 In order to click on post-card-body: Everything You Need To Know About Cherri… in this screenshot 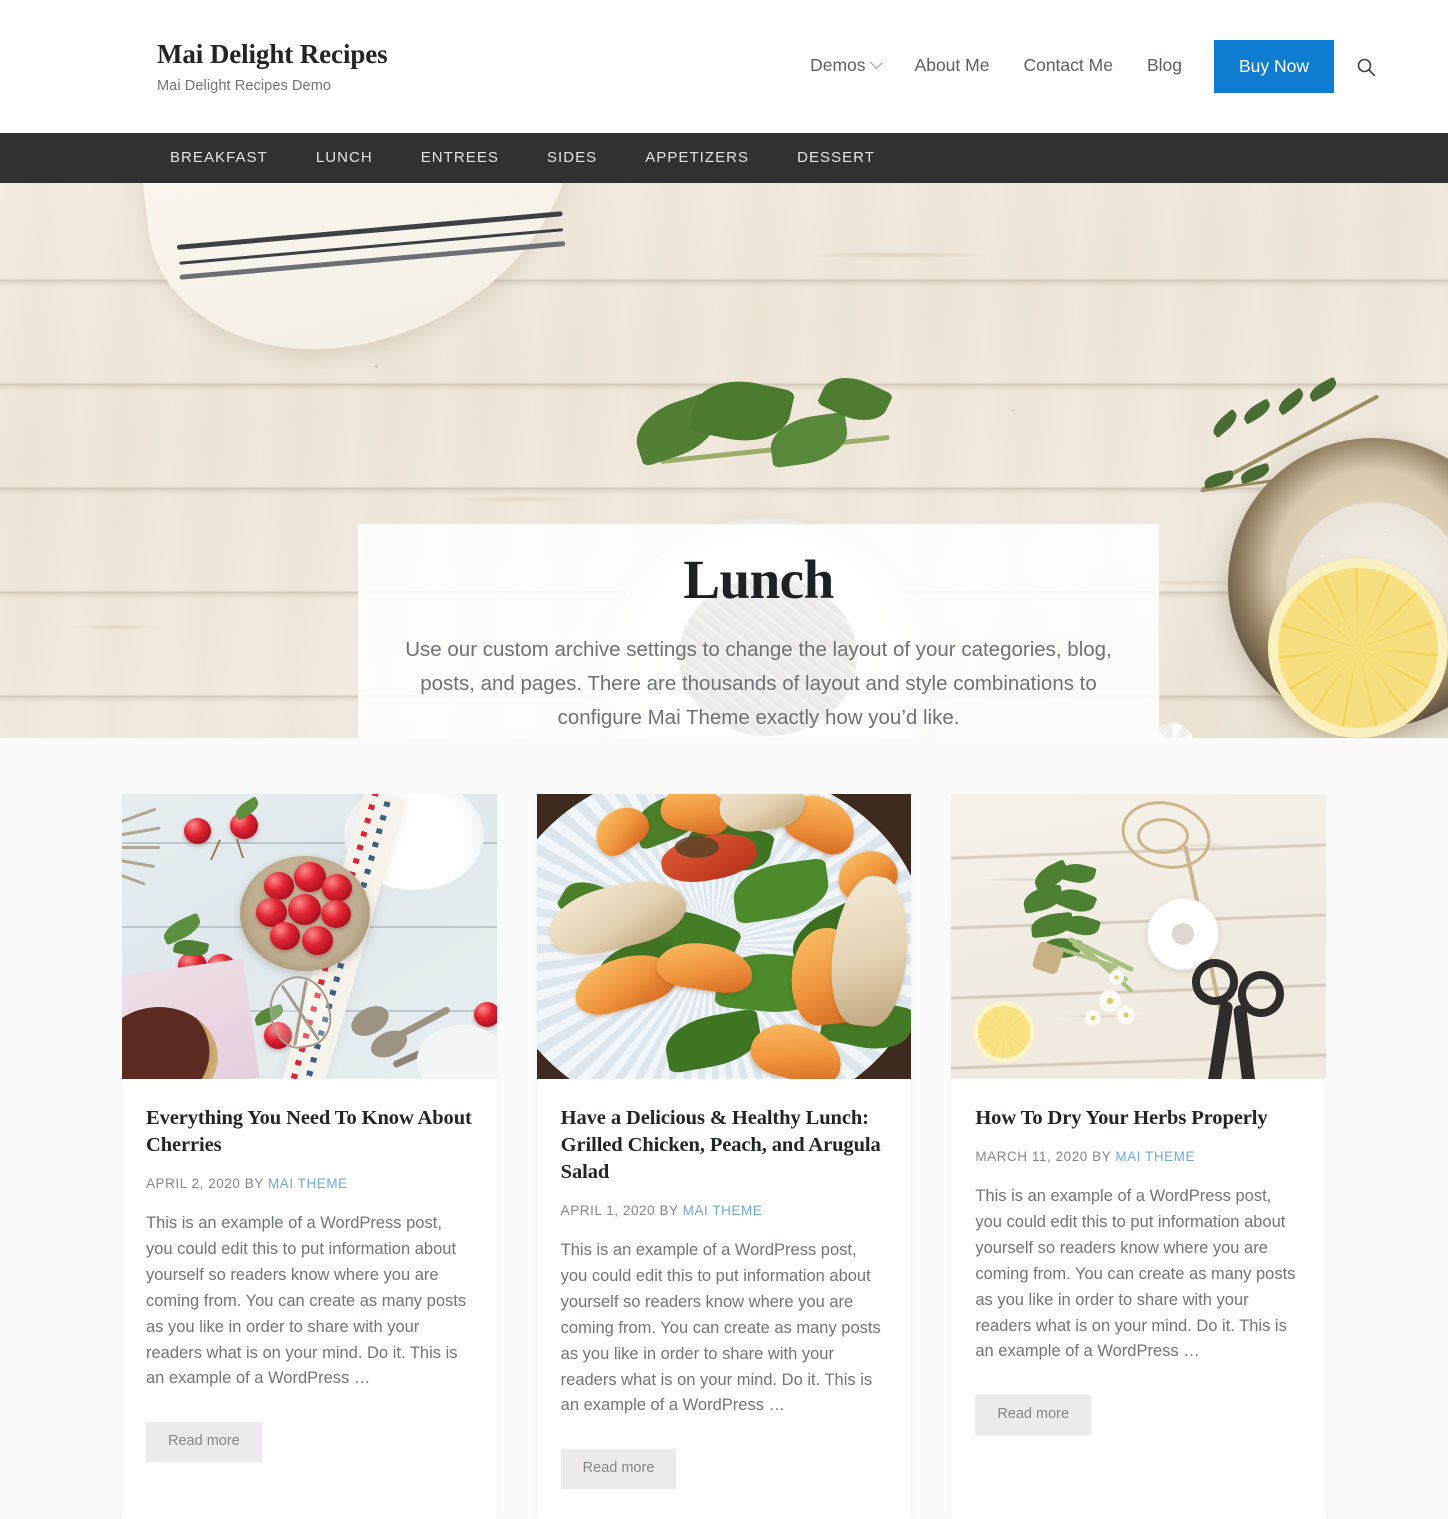, I will do `click(309, 1299)`.